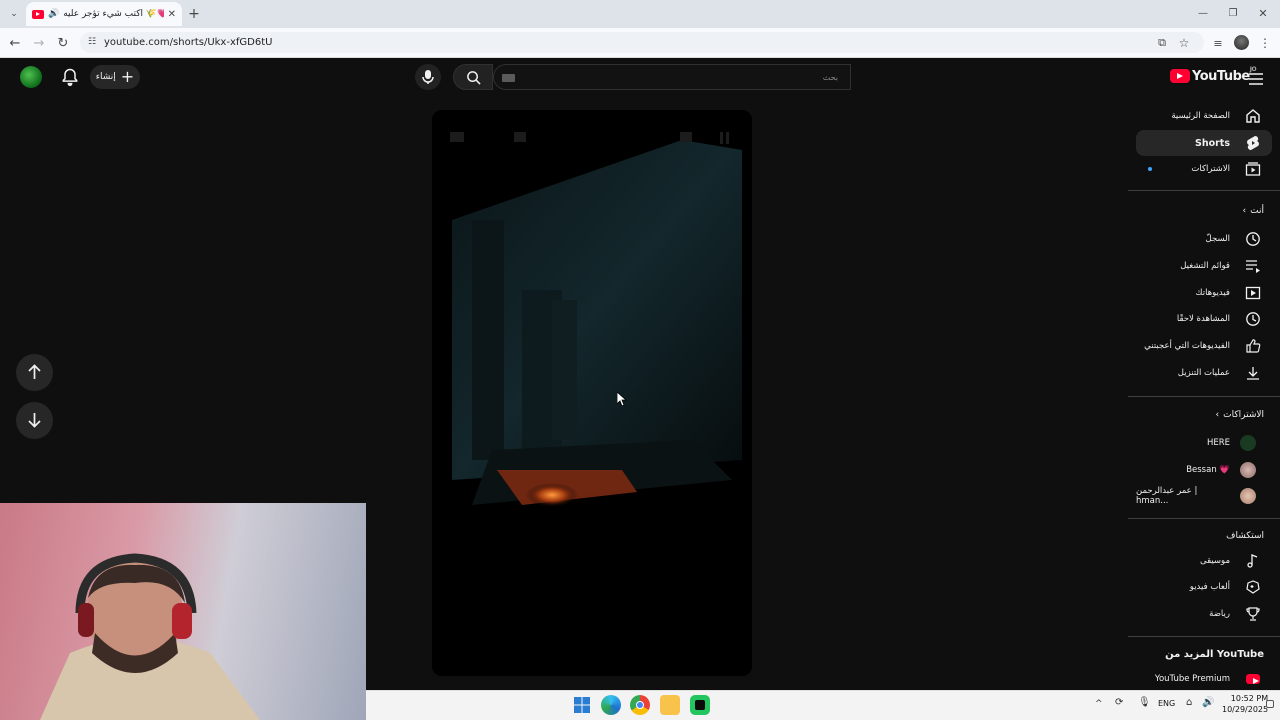  Describe the element at coordinates (1099, 704) in the screenshot. I see `show-hidden-icons-icon: ^` at that location.